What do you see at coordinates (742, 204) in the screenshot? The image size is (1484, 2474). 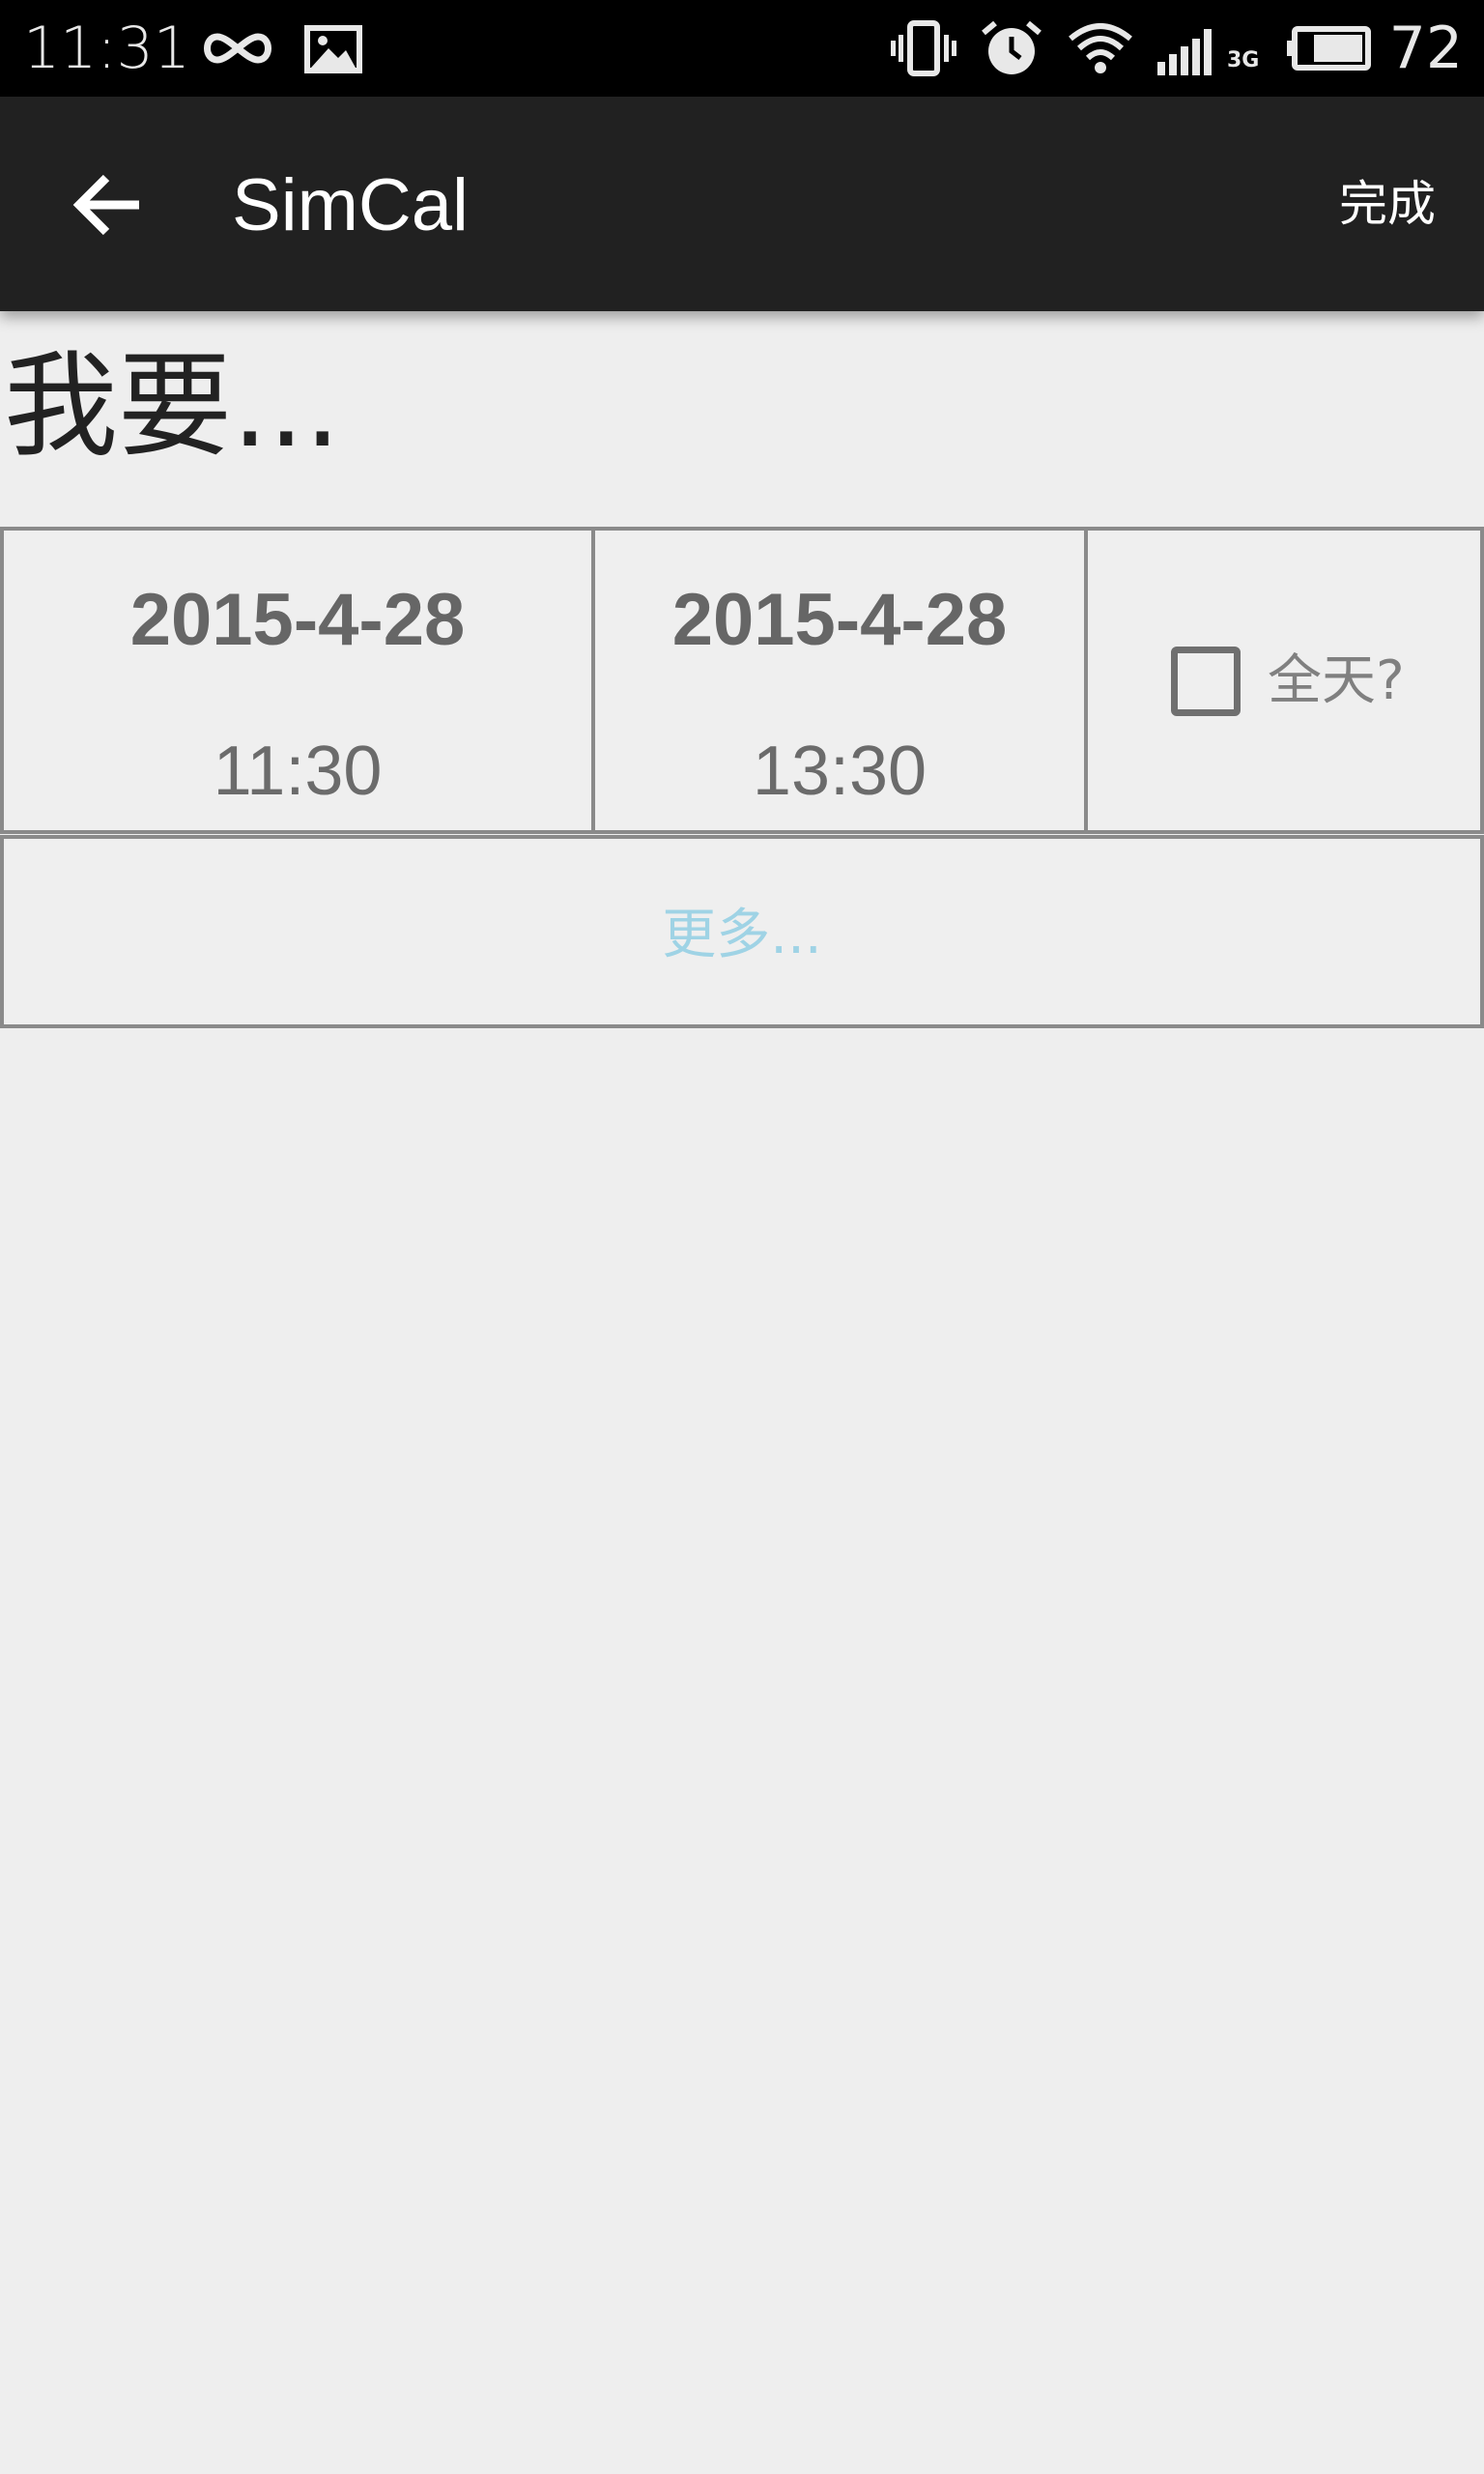 I see `app-bar: SimCal 完成` at bounding box center [742, 204].